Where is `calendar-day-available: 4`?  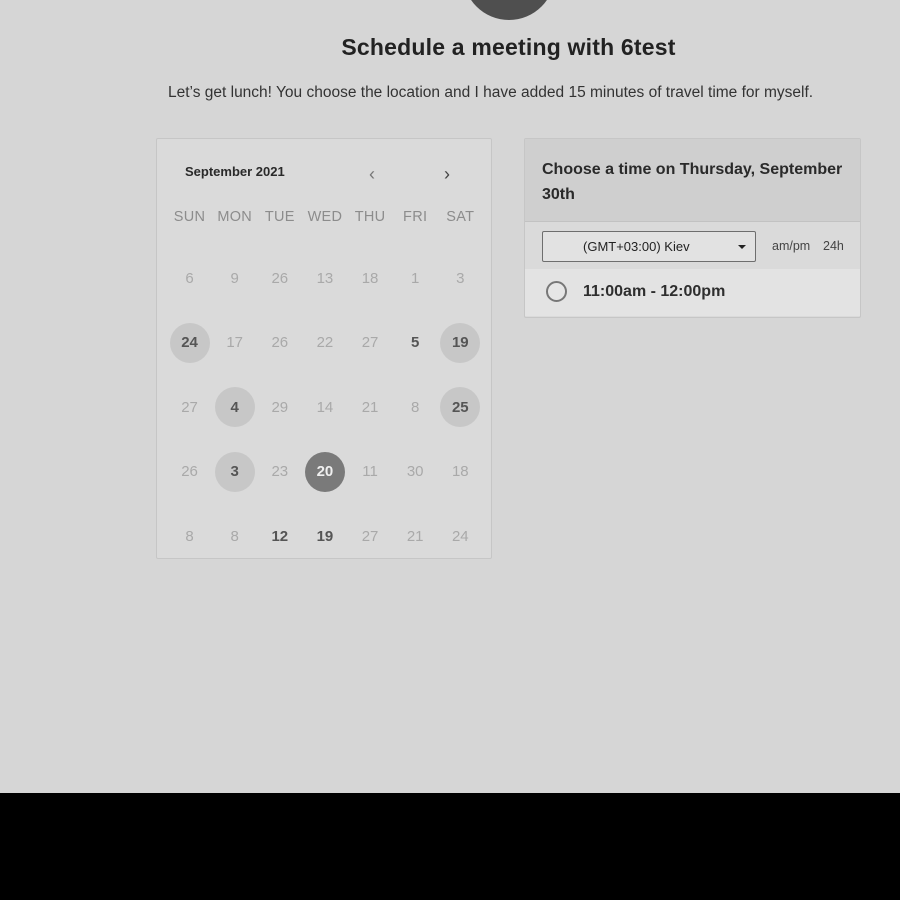
calendar-day-available: 4 is located at coordinates (234, 407).